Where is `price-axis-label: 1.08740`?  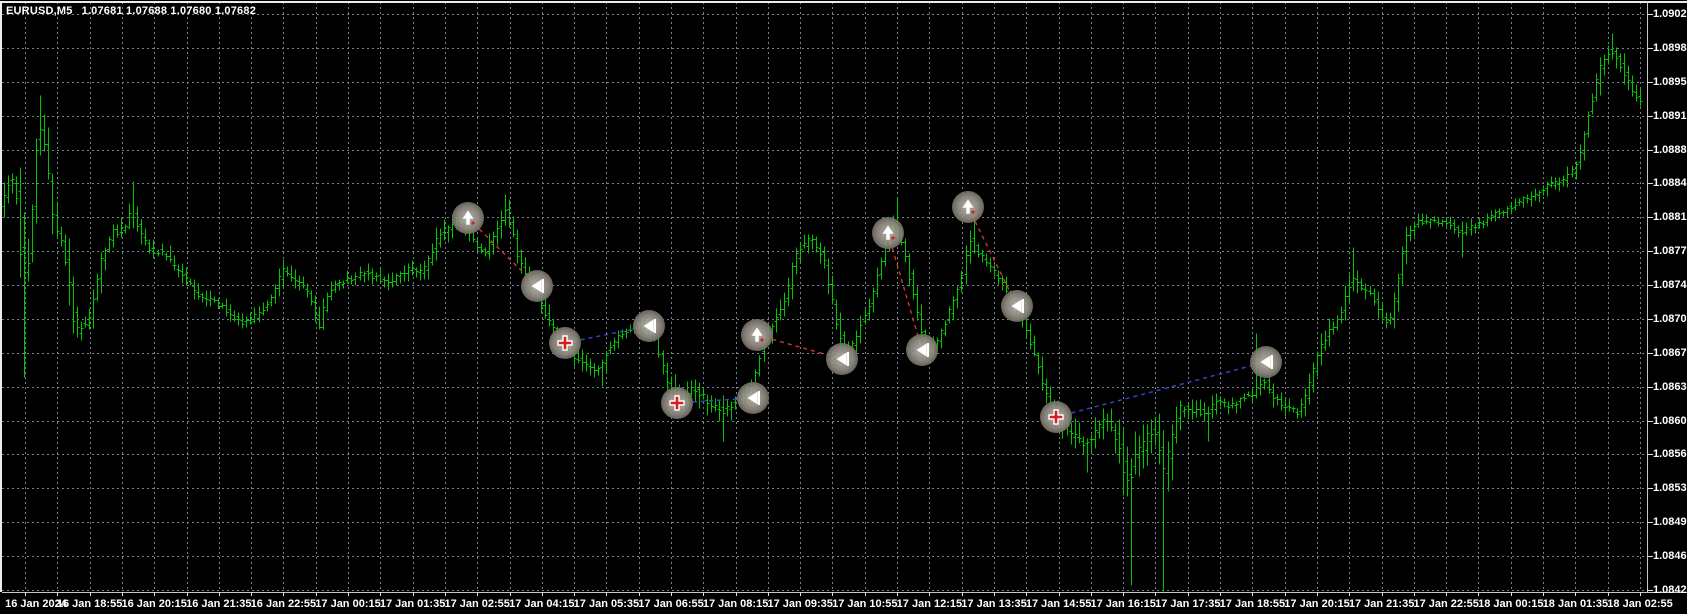 price-axis-label: 1.08740 is located at coordinates (1670, 285).